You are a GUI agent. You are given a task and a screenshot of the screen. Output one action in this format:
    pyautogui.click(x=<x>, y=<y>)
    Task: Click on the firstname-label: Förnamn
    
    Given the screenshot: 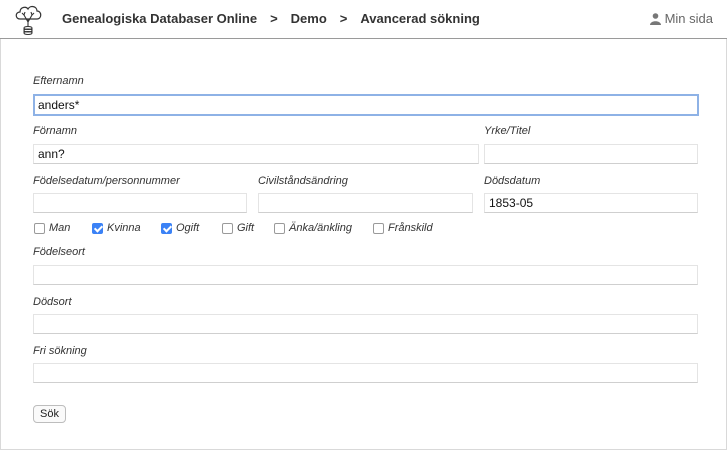 What is the action you would take?
    pyautogui.click(x=55, y=131)
    